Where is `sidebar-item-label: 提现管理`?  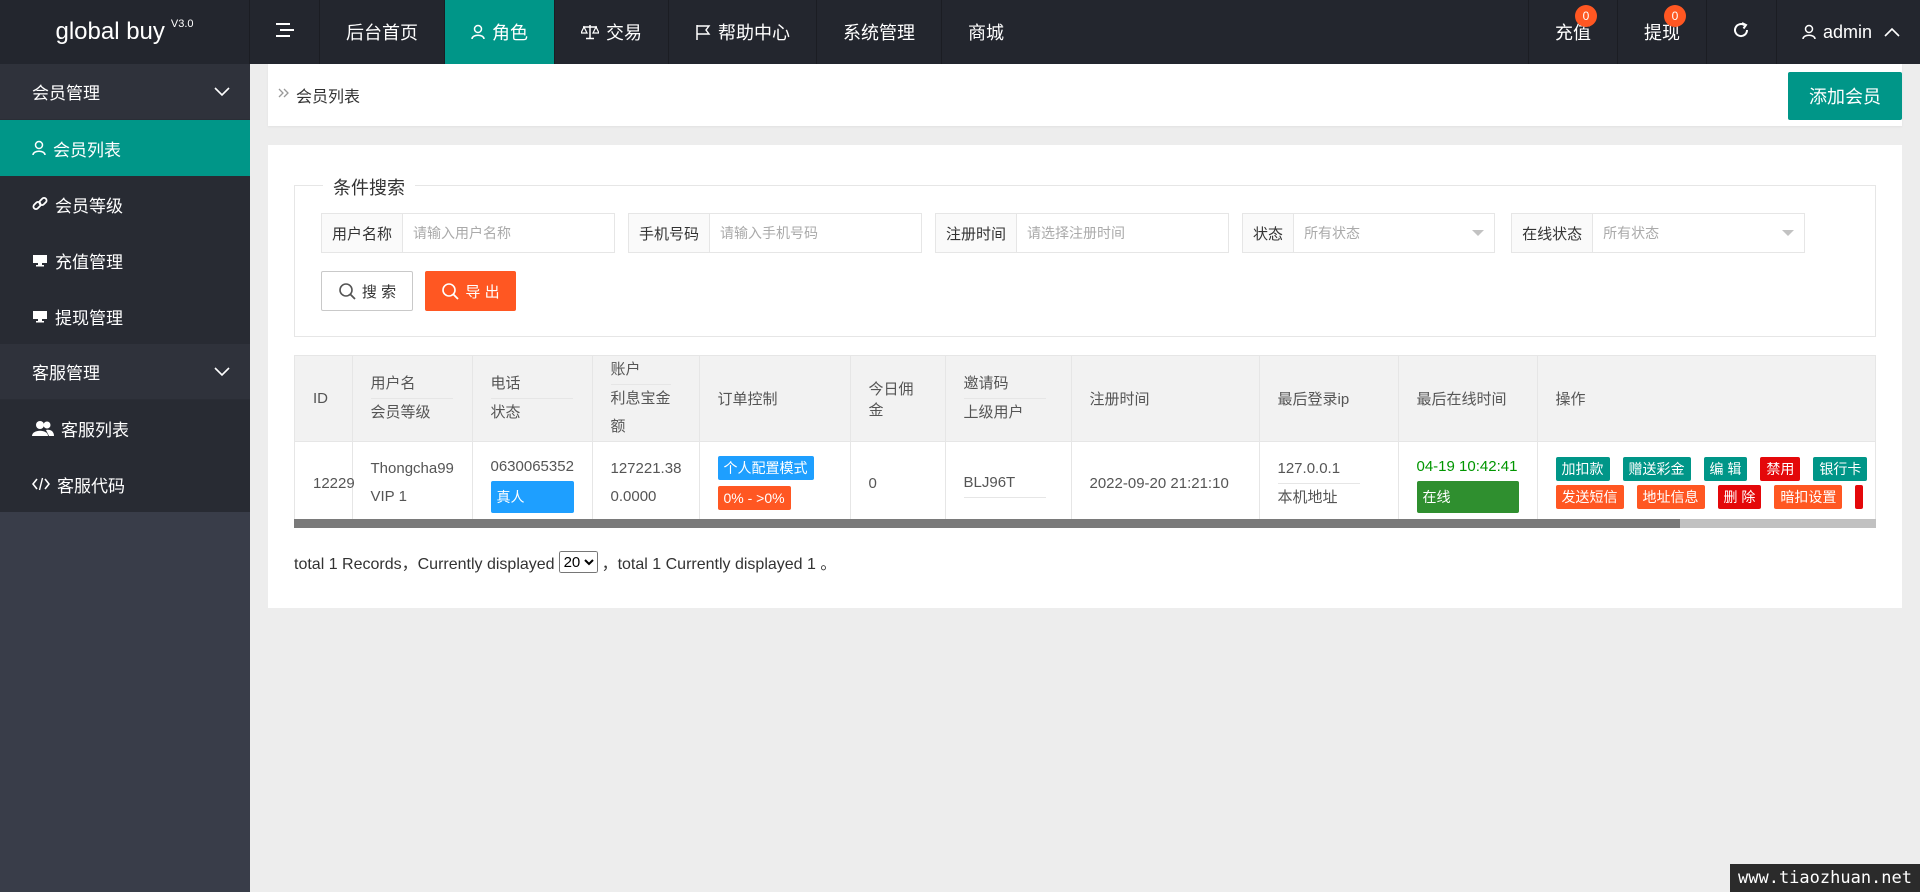 sidebar-item-label: 提现管理 is located at coordinates (89, 318).